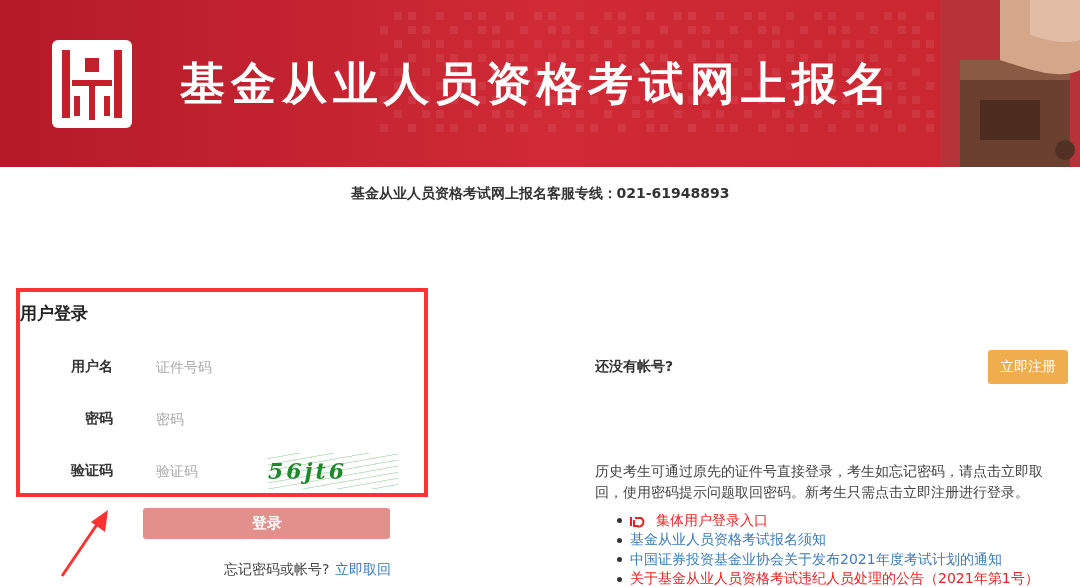 The image size is (1080, 587). I want to click on notice-link: 集体用户登录入口, so click(712, 520).